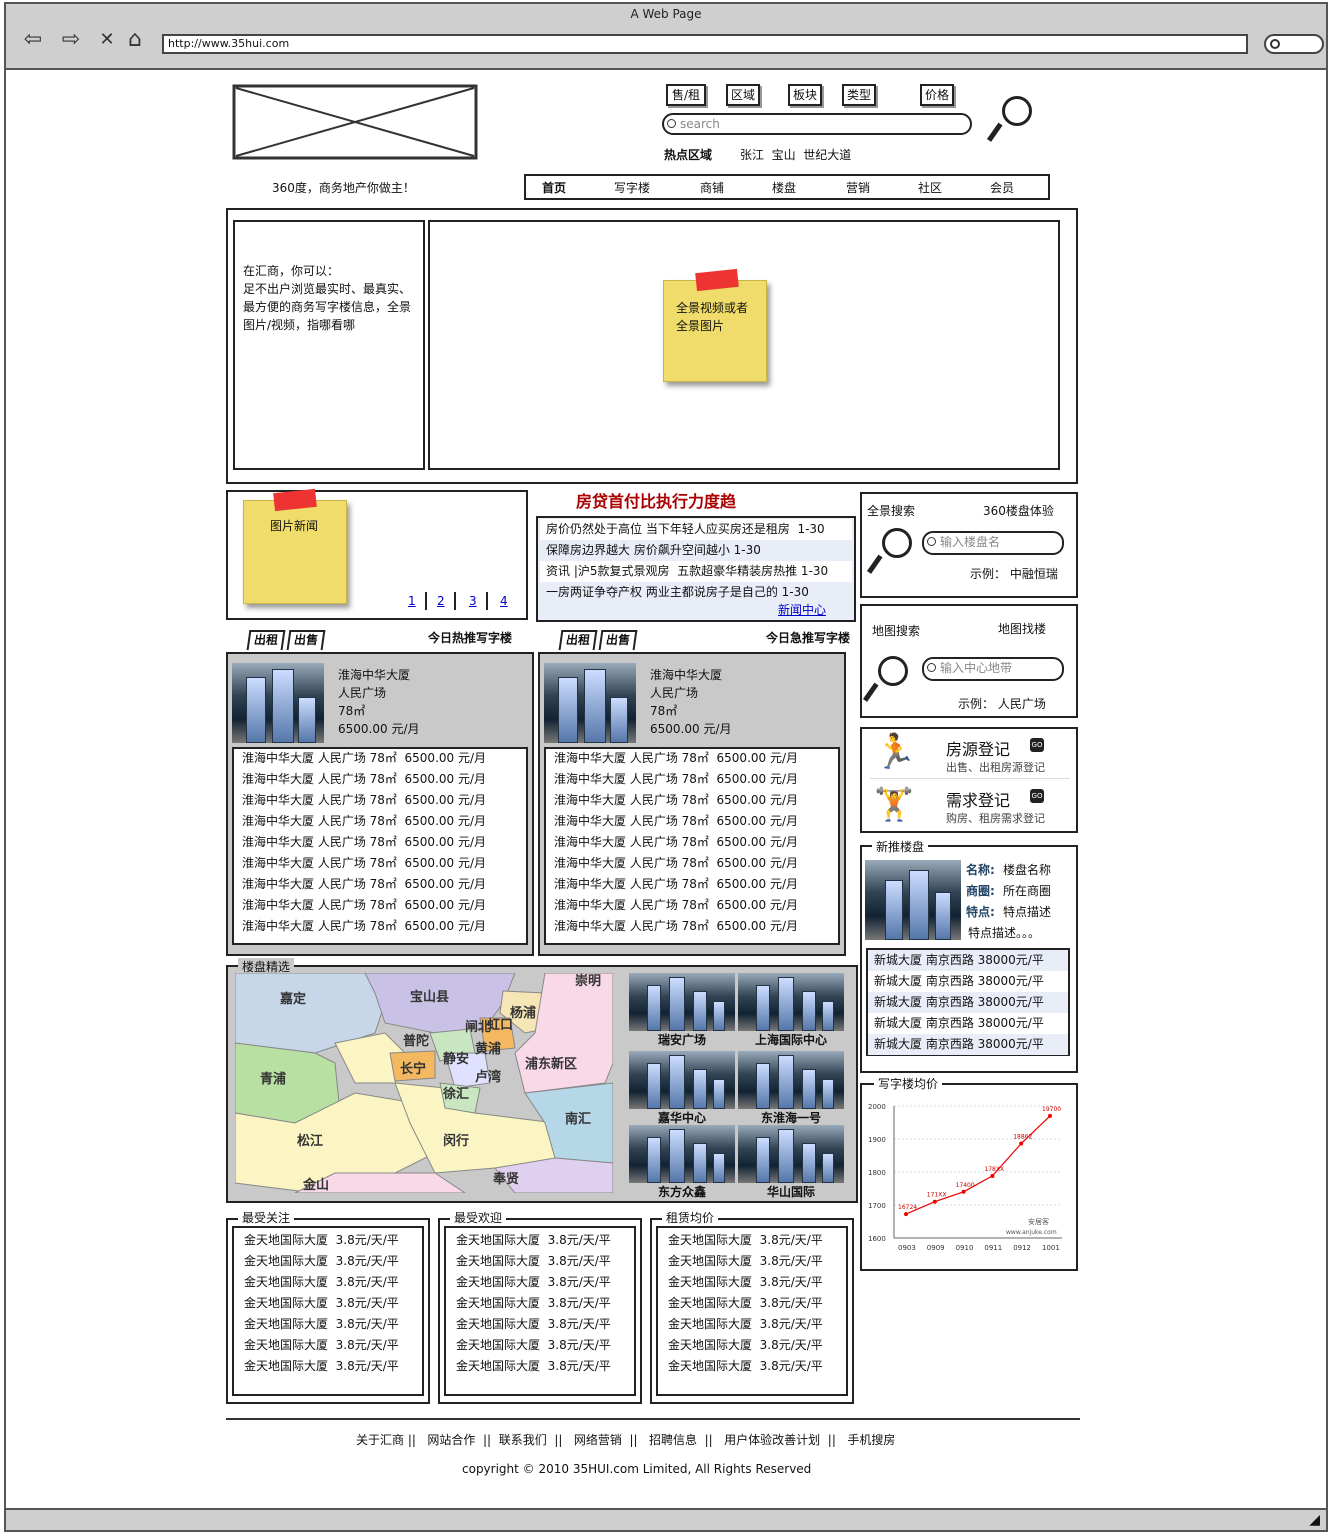  I want to click on page-link-2: 2, so click(441, 601).